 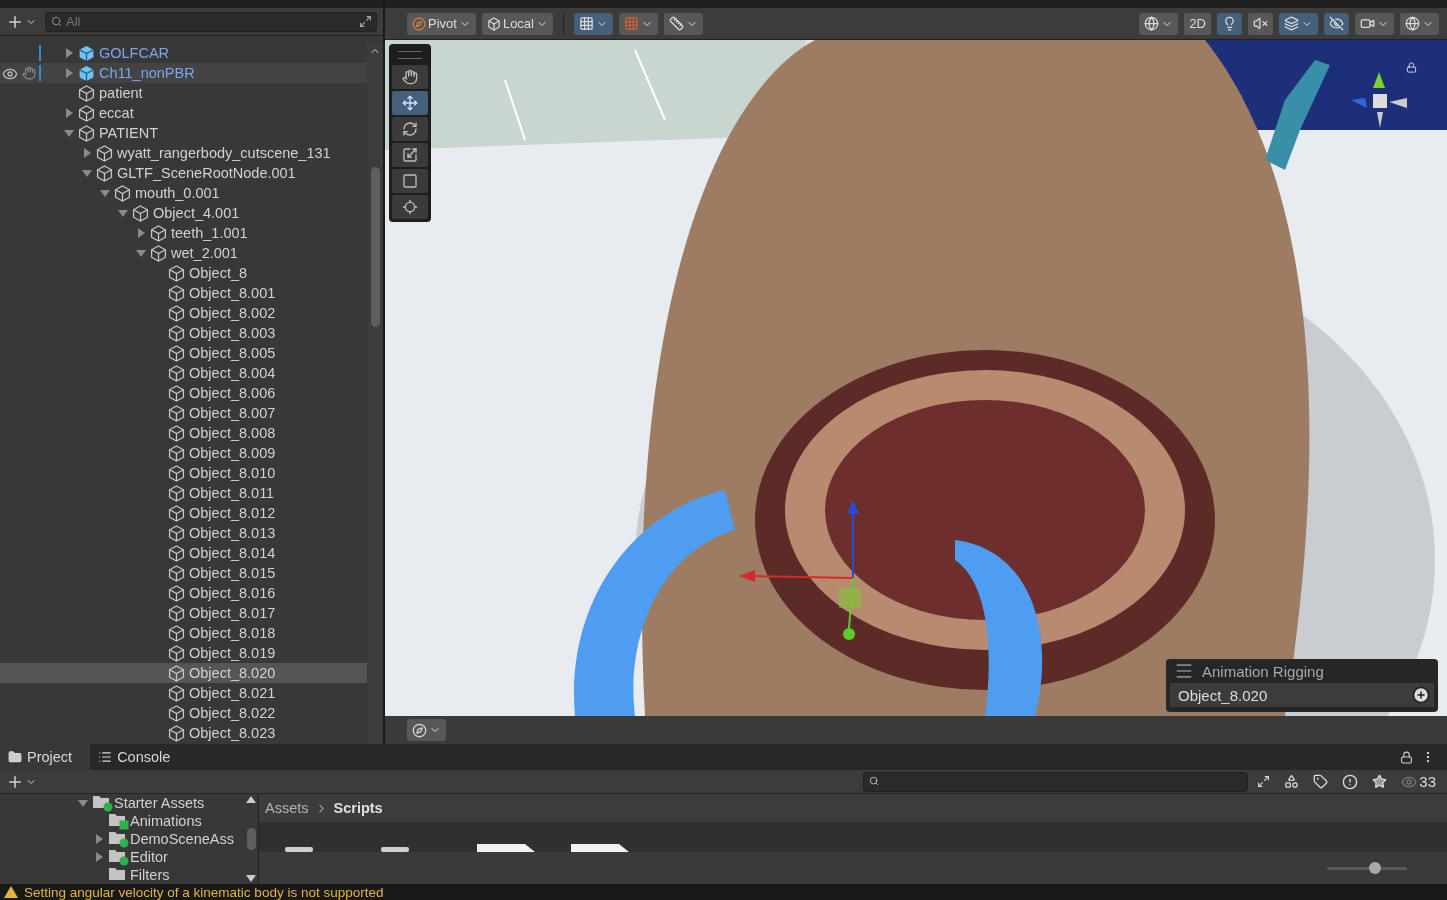 I want to click on camera-dropdown, so click(x=1374, y=23).